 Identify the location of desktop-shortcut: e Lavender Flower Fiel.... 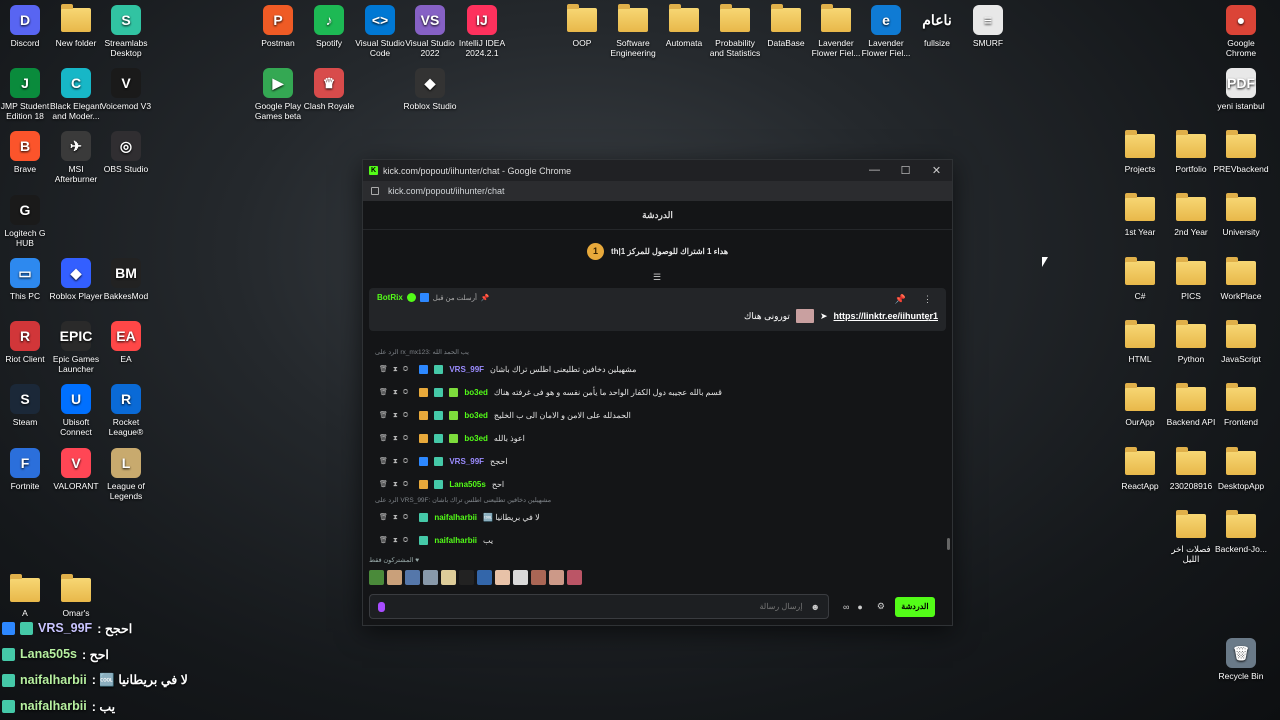
(886, 31).